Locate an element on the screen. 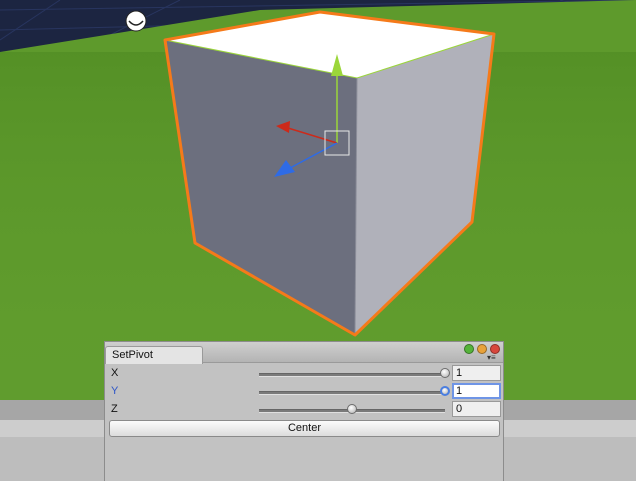 This screenshot has height=481, width=636. z-label: Z is located at coordinates (114, 409).